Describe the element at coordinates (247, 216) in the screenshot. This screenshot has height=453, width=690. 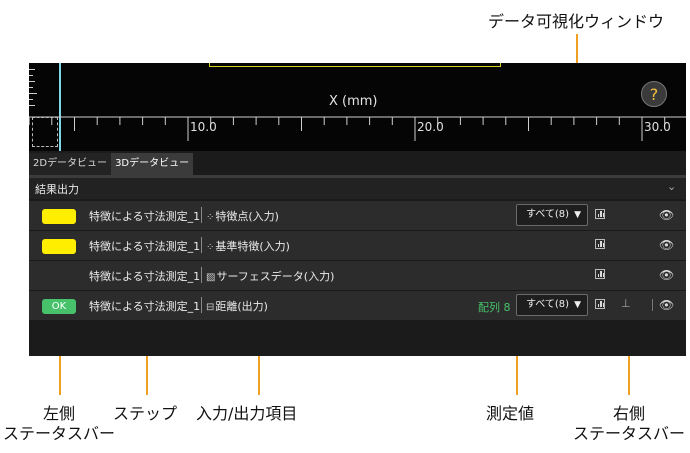
I see `io-item-label: 特徴点(入力)` at that location.